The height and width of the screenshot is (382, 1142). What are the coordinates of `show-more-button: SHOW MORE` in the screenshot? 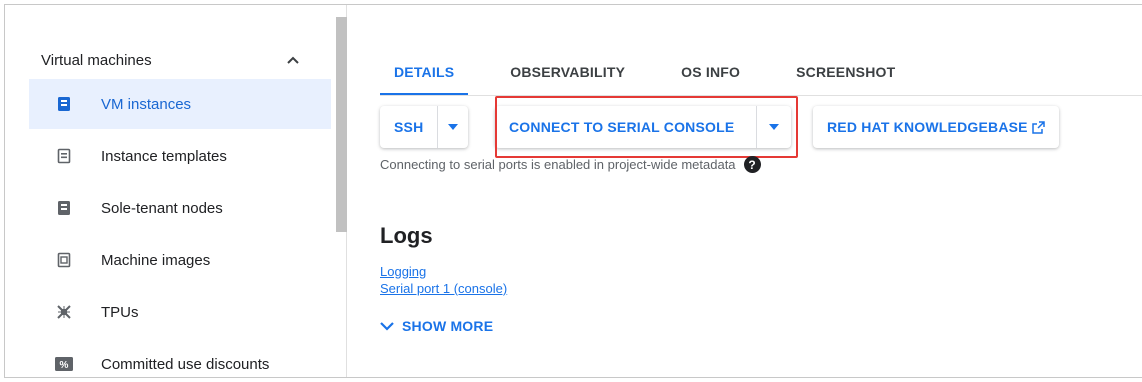 It's located at (436, 326).